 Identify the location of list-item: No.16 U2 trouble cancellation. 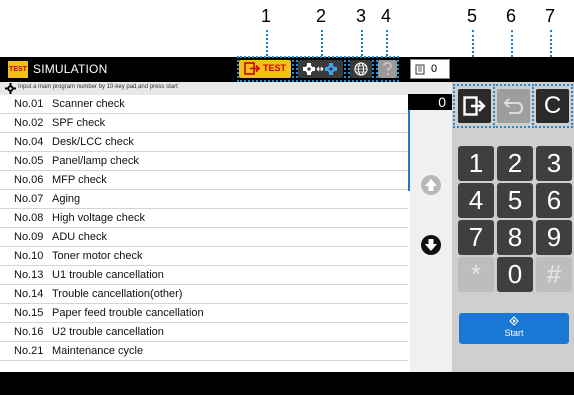
(204, 332).